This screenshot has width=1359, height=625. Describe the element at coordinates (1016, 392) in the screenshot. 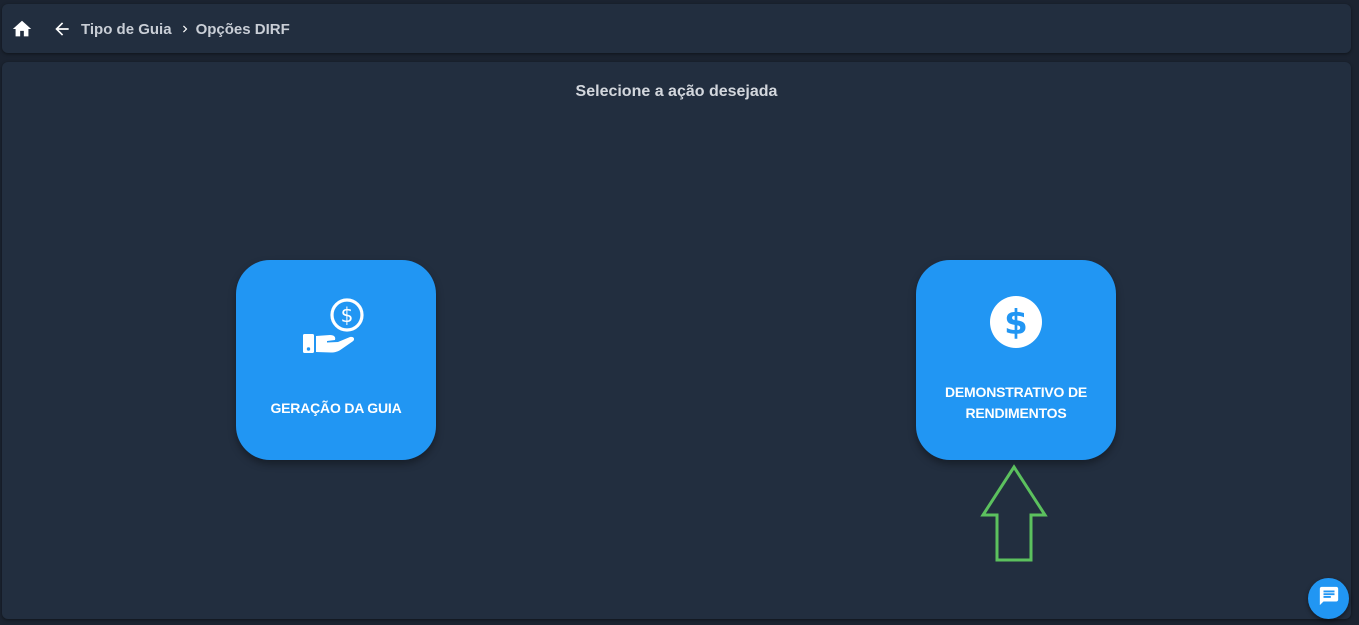

I see `demonstrativo-label-line1: DEMONSTRATIVO DE` at that location.